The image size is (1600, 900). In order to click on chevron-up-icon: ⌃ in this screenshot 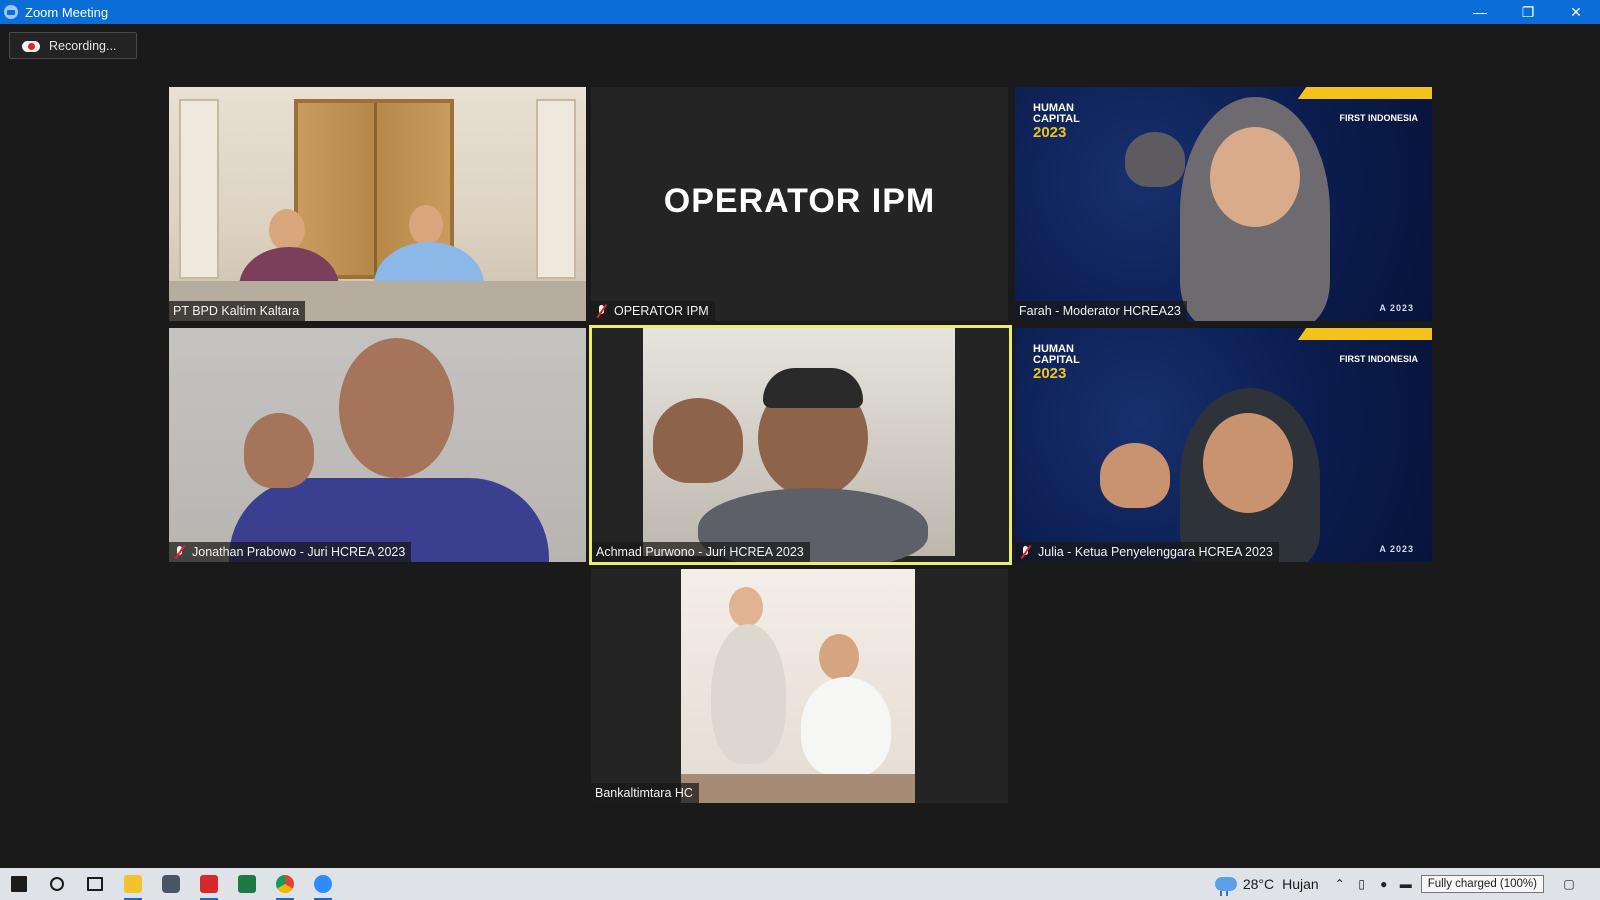, I will do `click(1340, 884)`.